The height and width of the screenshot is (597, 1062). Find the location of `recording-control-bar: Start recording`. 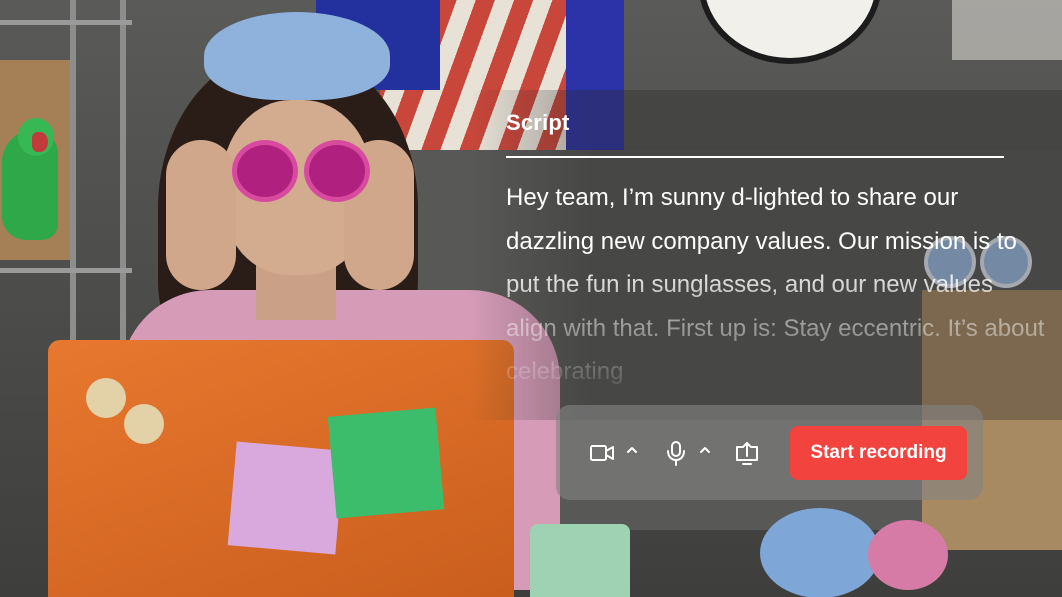

recording-control-bar: Start recording is located at coordinates (769, 452).